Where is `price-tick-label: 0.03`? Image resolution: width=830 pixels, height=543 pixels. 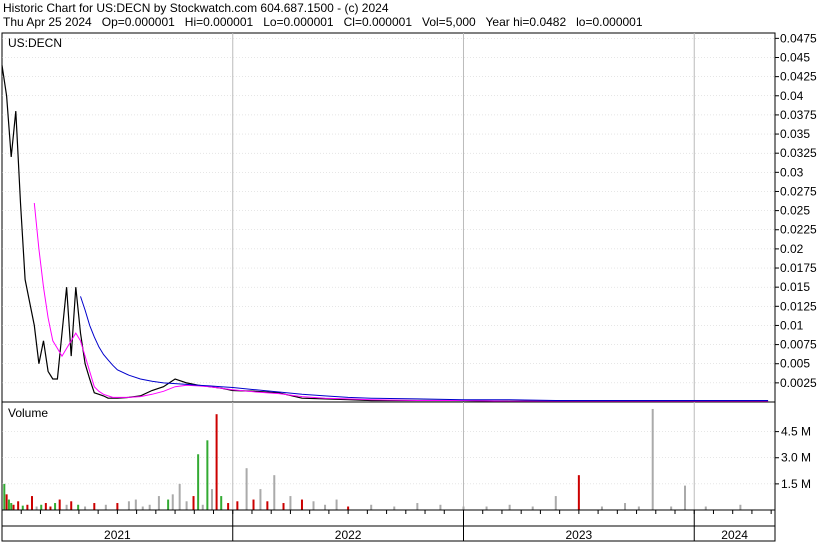
price-tick-label: 0.03 is located at coordinates (792, 172).